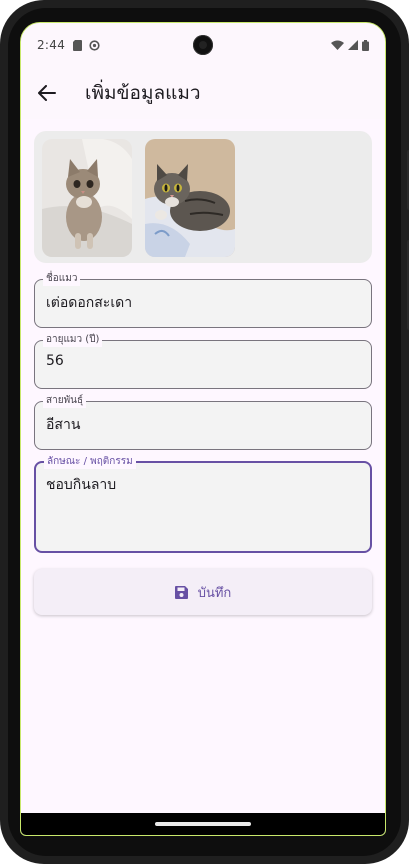  What do you see at coordinates (203, 361) in the screenshot?
I see `cat-age-field: อายุแมว (ปี) 56` at bounding box center [203, 361].